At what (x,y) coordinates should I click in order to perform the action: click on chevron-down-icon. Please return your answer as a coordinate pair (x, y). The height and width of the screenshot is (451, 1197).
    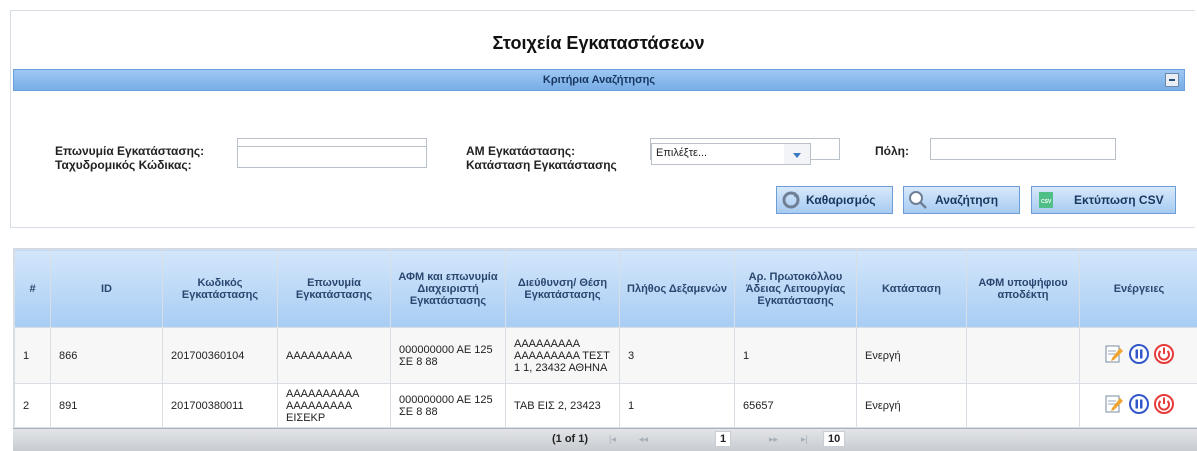
    Looking at the image, I should click on (797, 154).